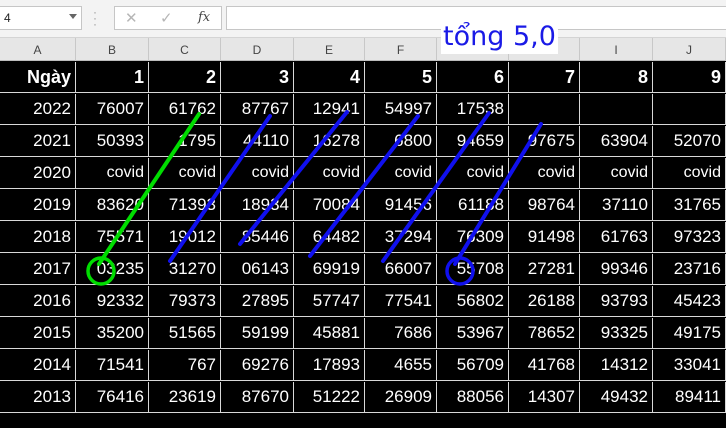 This screenshot has width=726, height=428. I want to click on value-cell: 6800, so click(401, 141).